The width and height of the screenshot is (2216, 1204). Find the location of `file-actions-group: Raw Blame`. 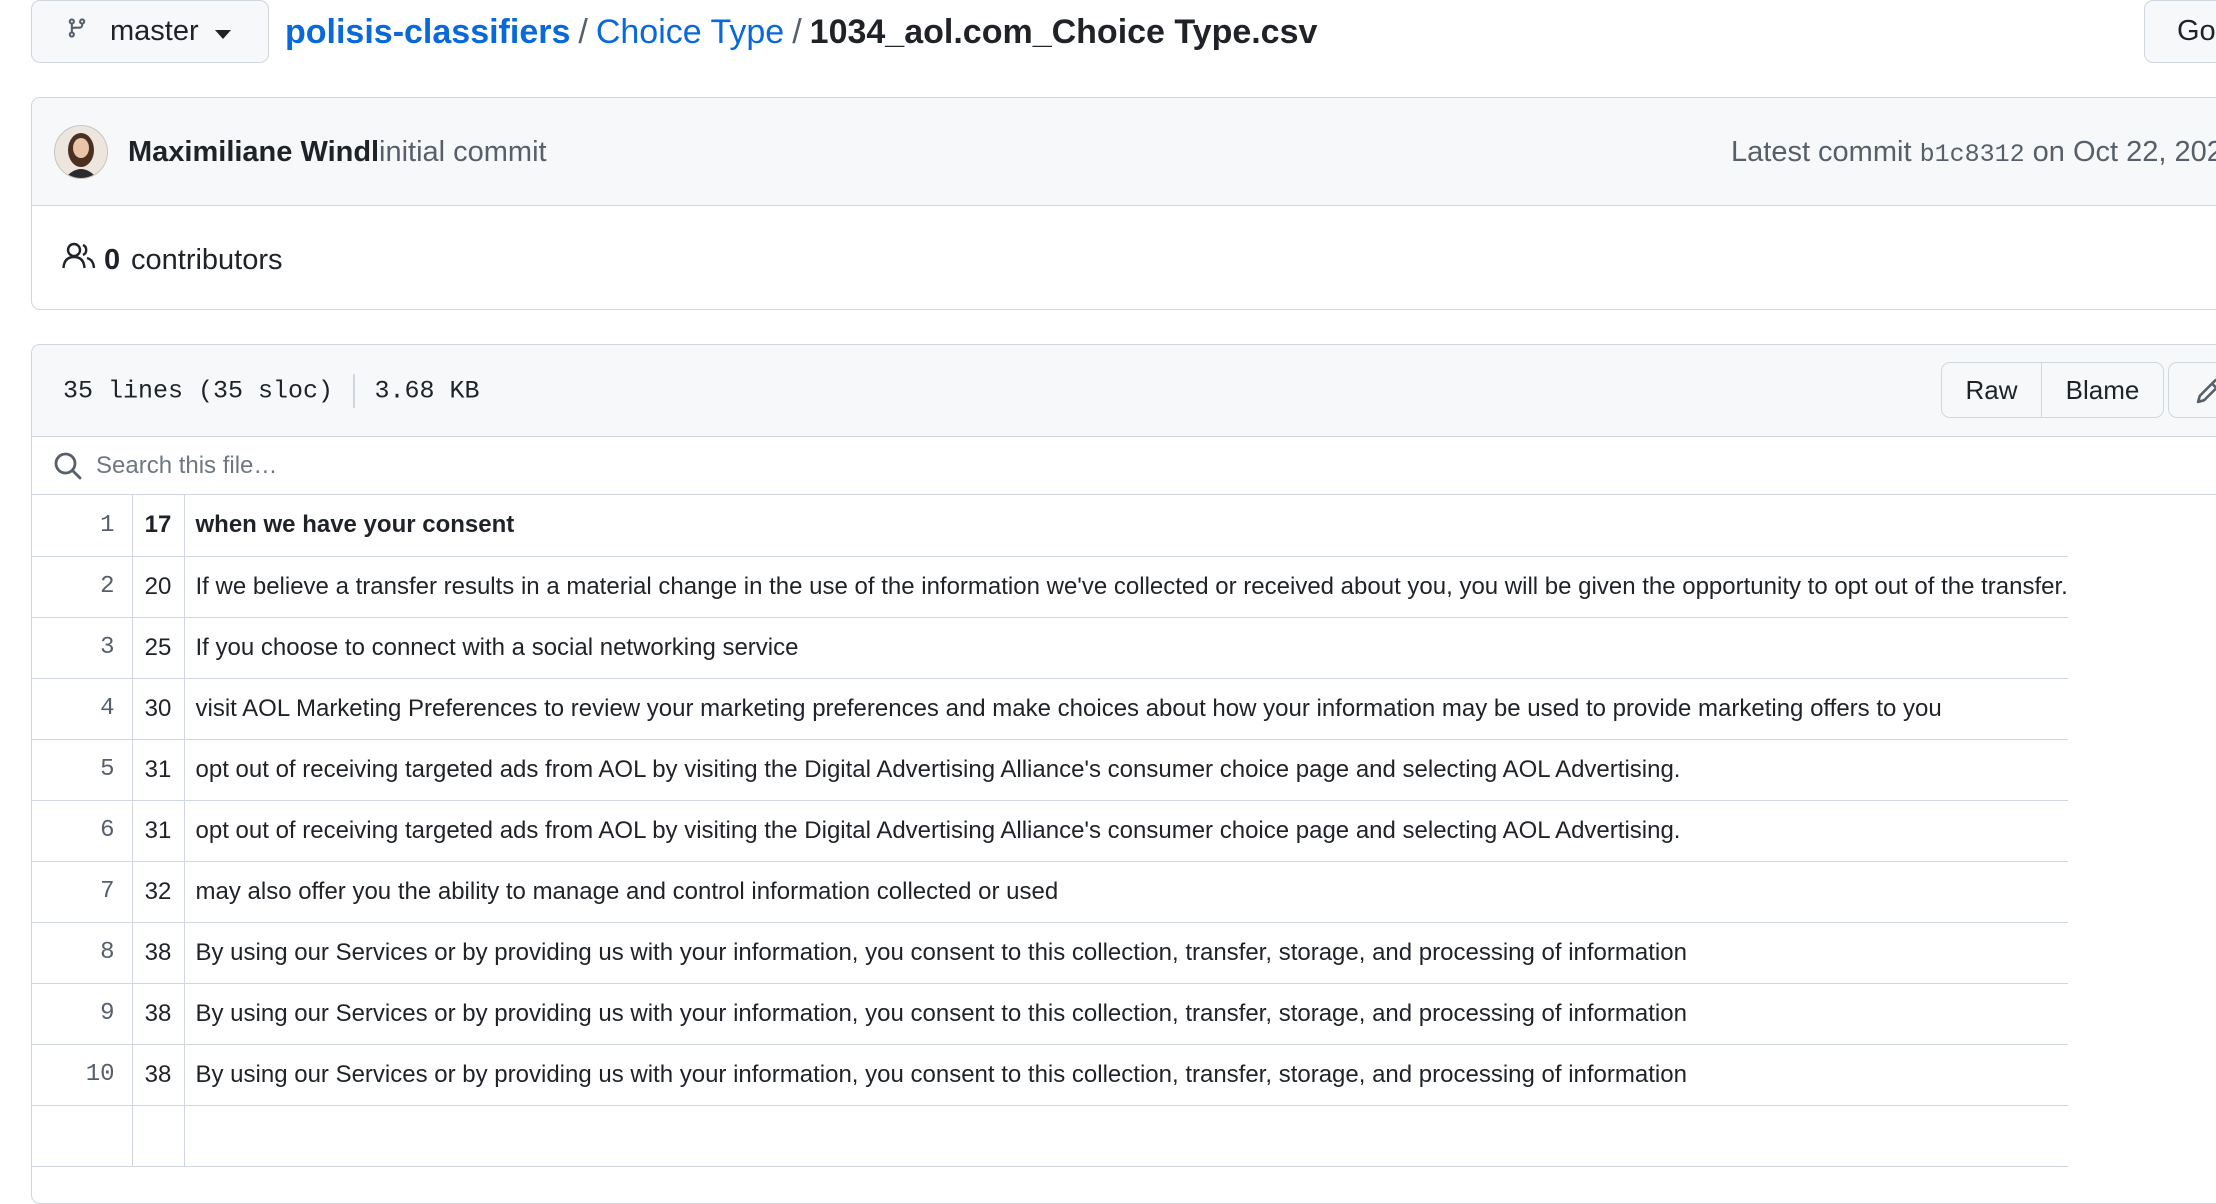

file-actions-group: Raw Blame is located at coordinates (2052, 390).